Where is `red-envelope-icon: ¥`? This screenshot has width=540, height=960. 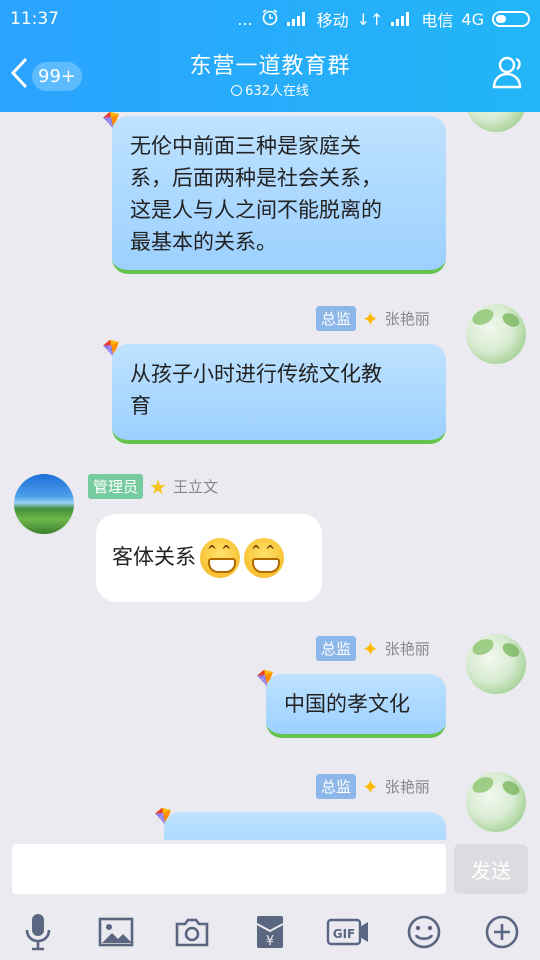 red-envelope-icon: ¥ is located at coordinates (270, 932).